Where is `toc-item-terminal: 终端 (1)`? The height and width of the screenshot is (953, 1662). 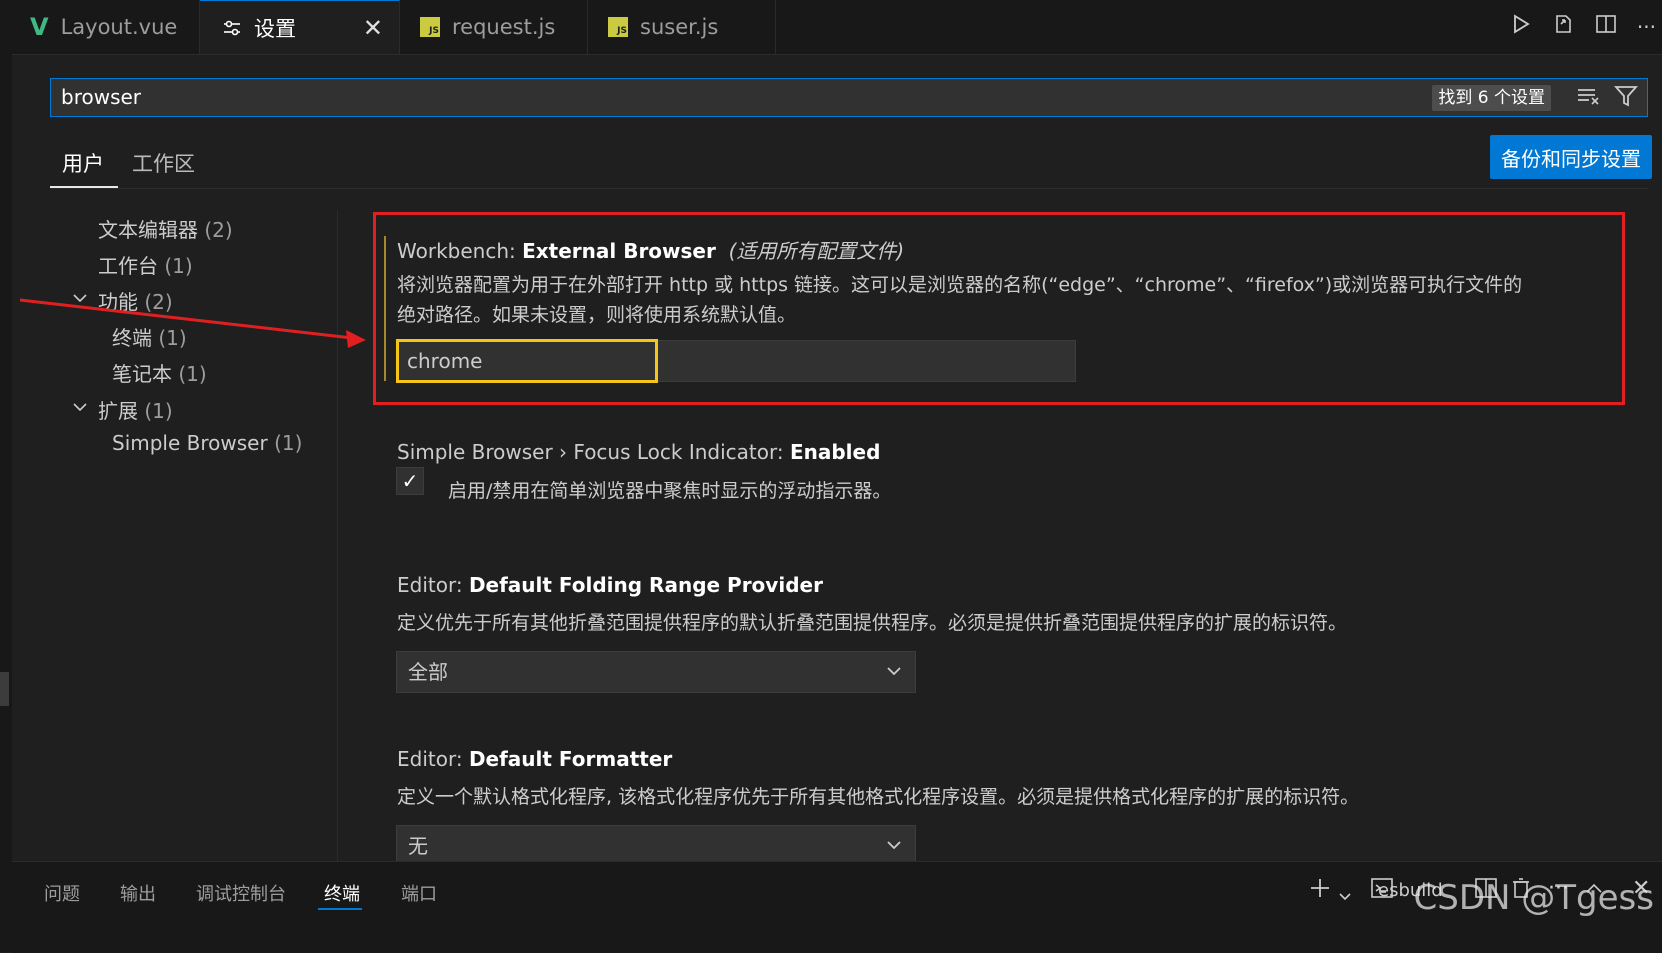
toc-item-terminal: 终端 (1) is located at coordinates (149, 336).